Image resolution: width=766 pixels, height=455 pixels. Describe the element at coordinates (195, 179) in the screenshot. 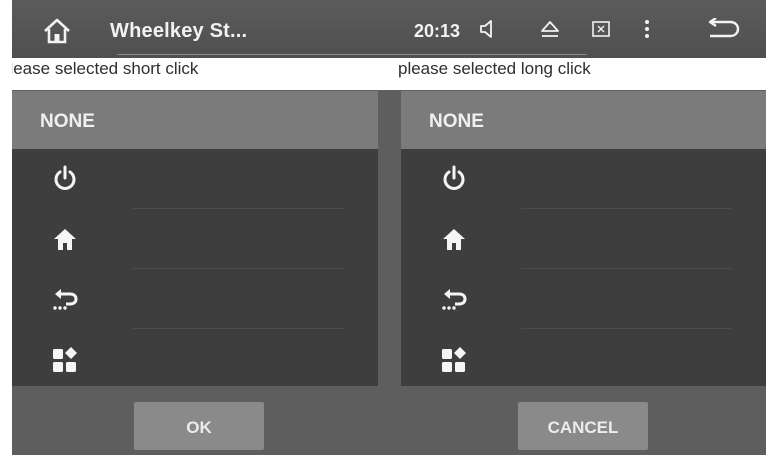

I see `short-click-option-power` at that location.